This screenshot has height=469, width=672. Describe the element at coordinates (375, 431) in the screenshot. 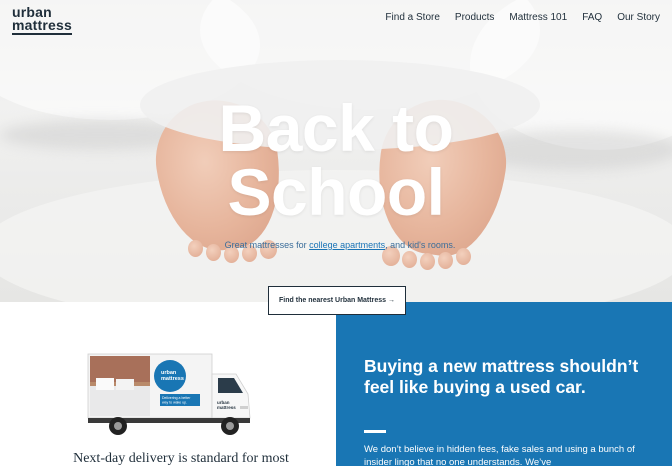

I see `promise-divider` at that location.